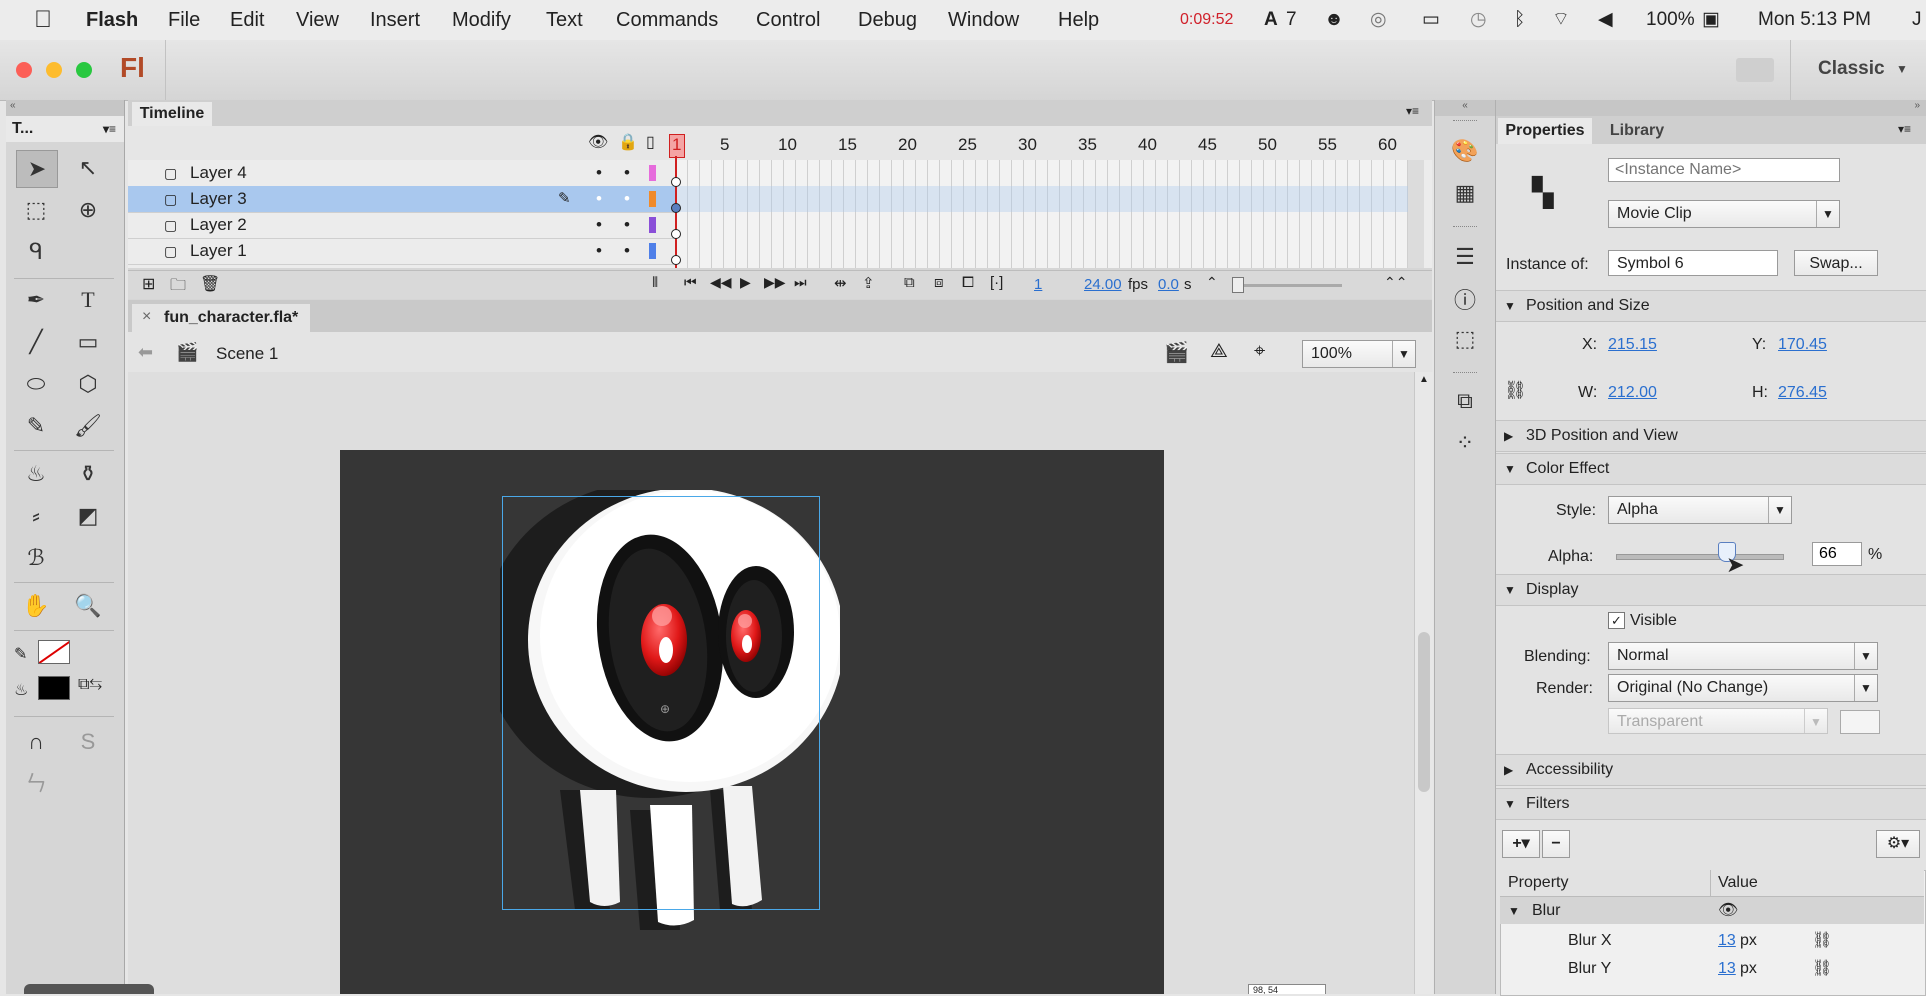  I want to click on play-icon: ▶, so click(745, 282).